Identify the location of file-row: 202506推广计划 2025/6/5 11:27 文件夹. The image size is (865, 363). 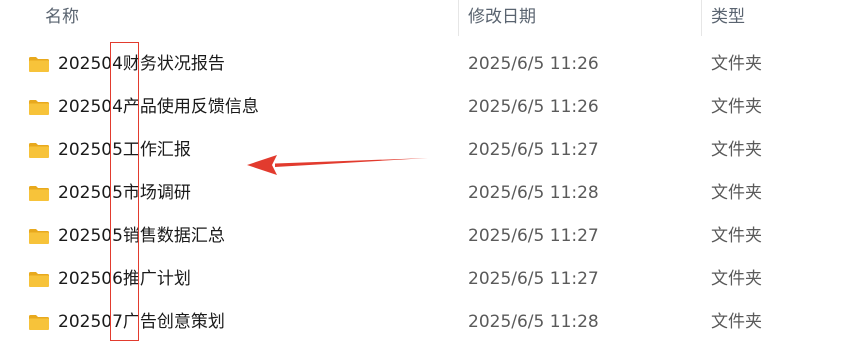
(432, 279).